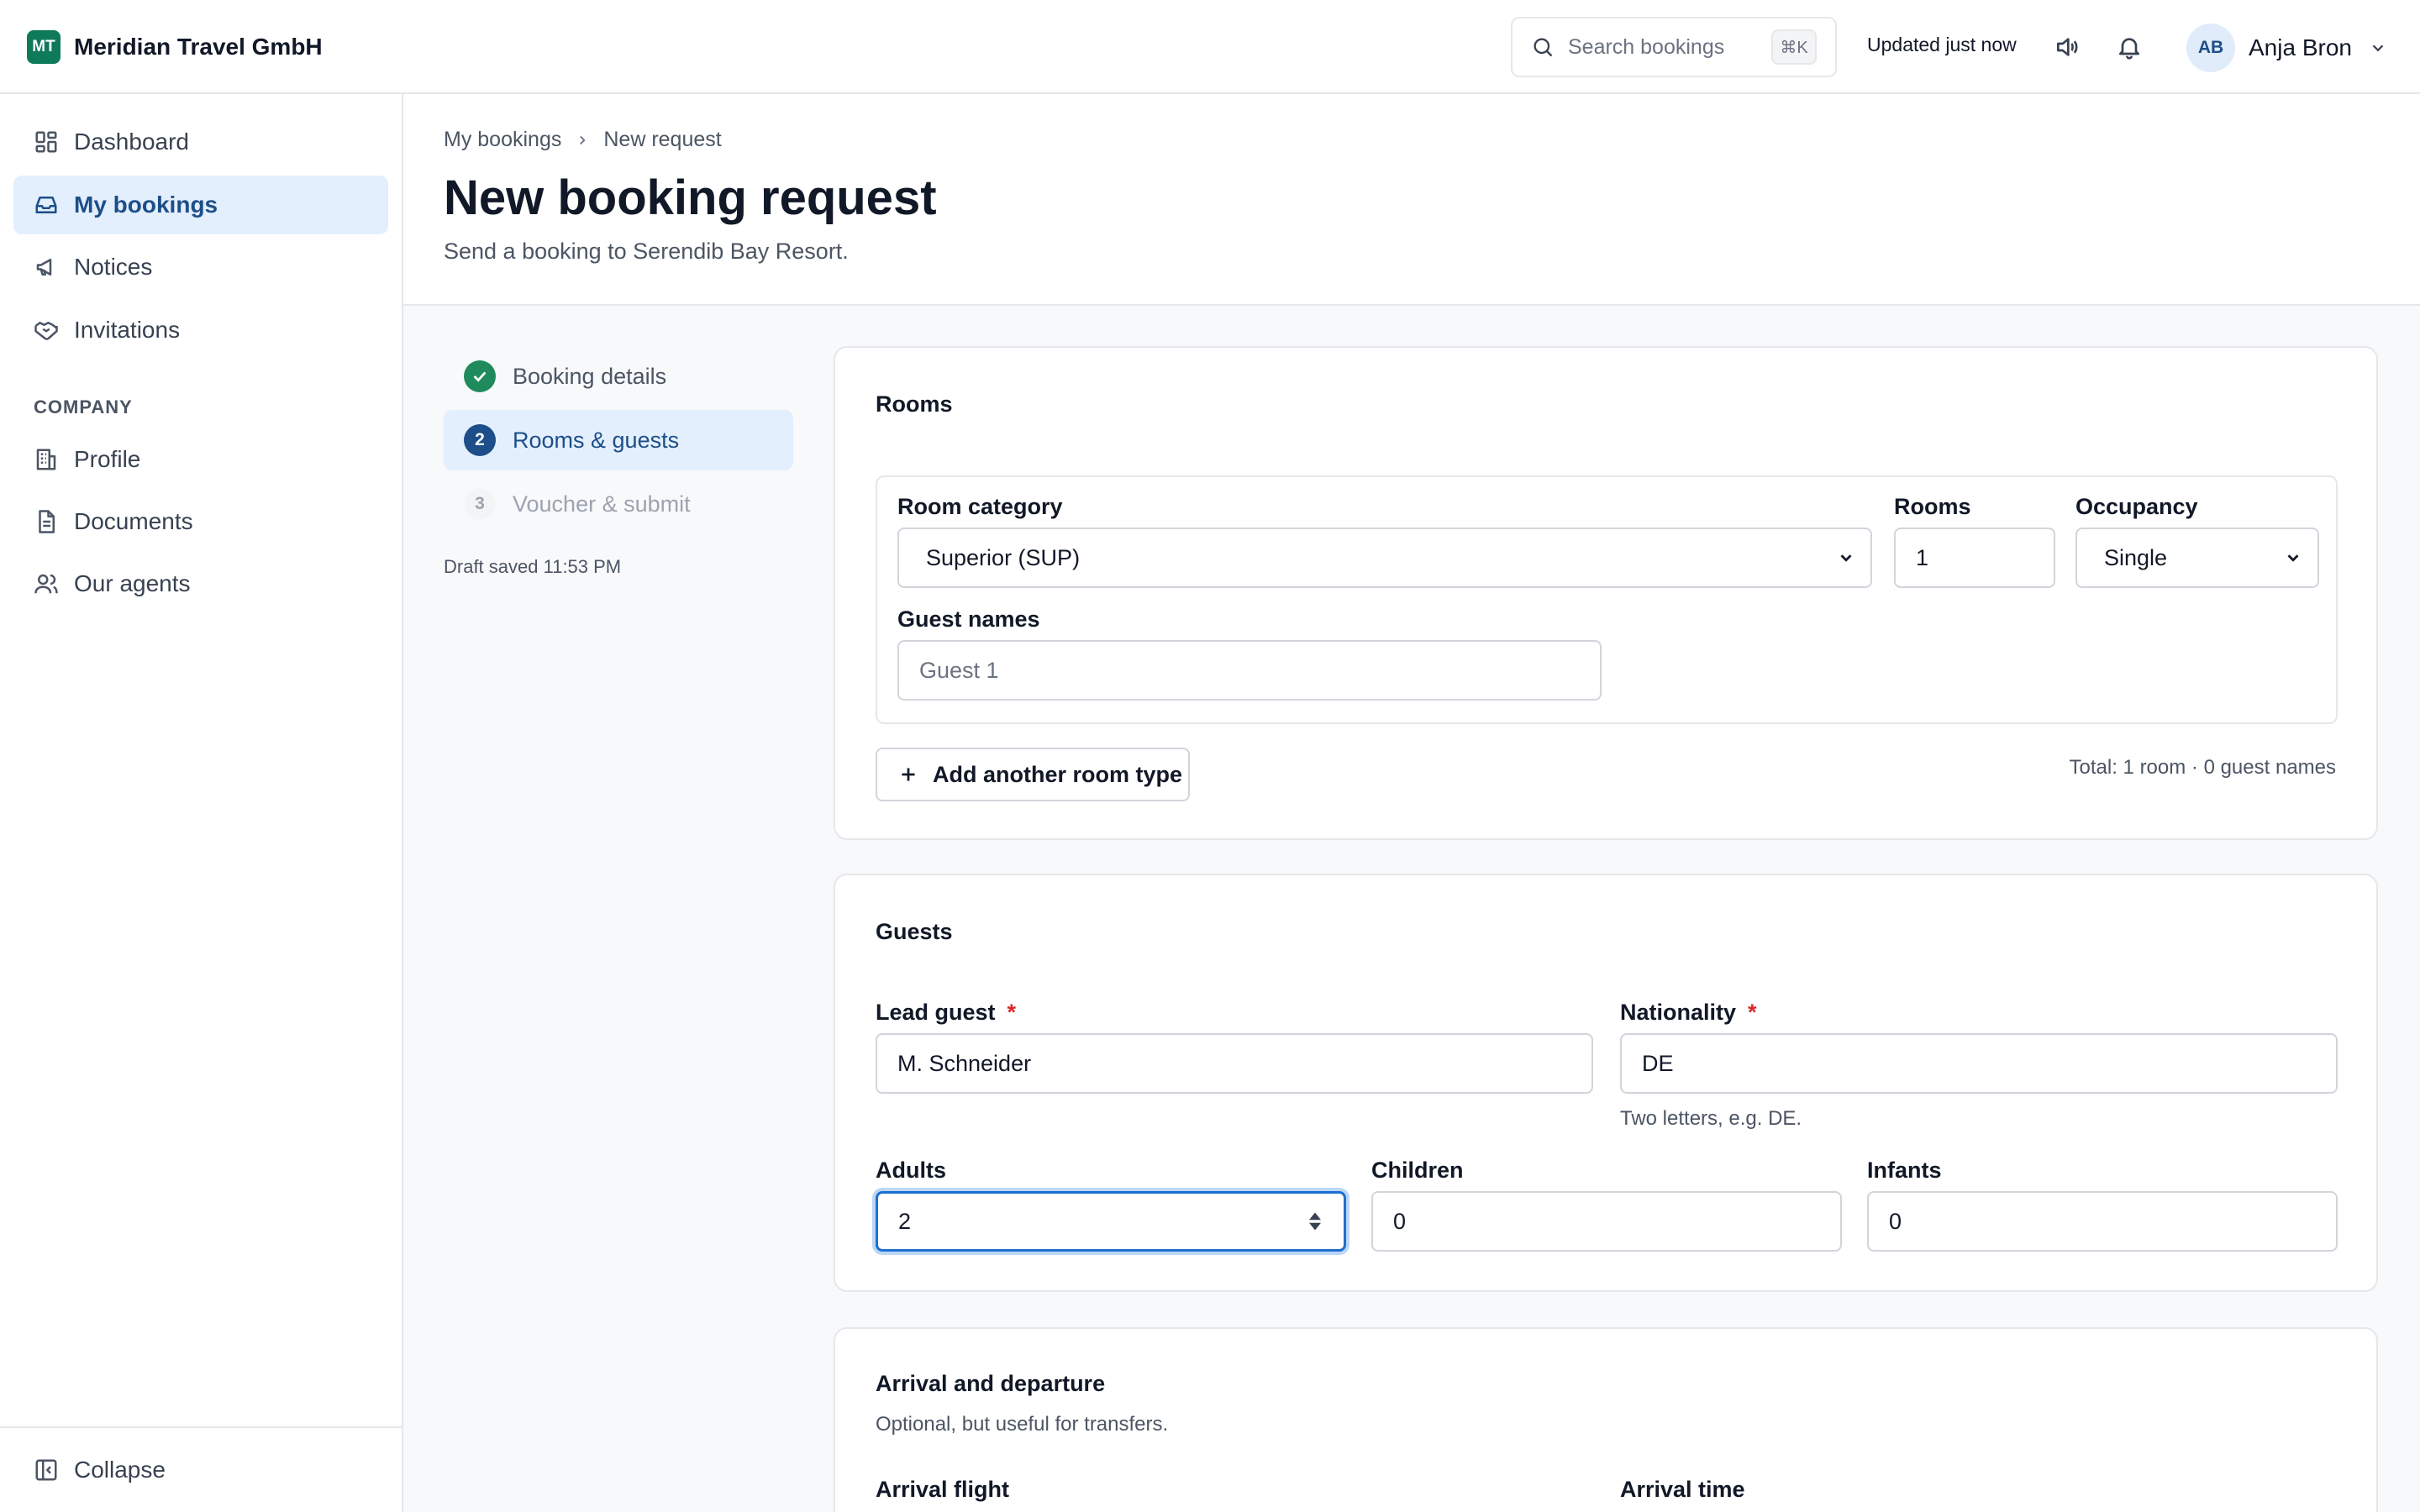 Image resolution: width=2420 pixels, height=1512 pixels. I want to click on user-menu: AB Anja Bron, so click(2286, 48).